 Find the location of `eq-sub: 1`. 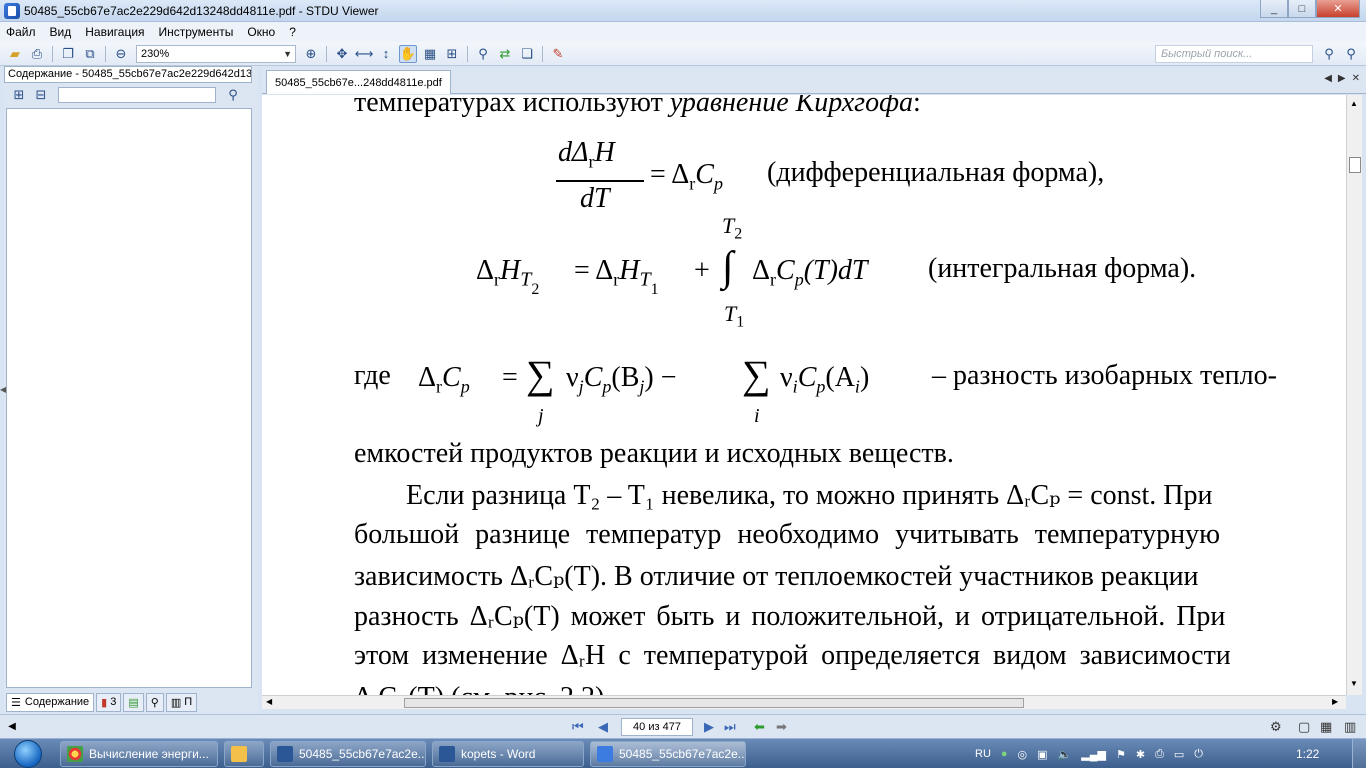

eq-sub: 1 is located at coordinates (740, 322).